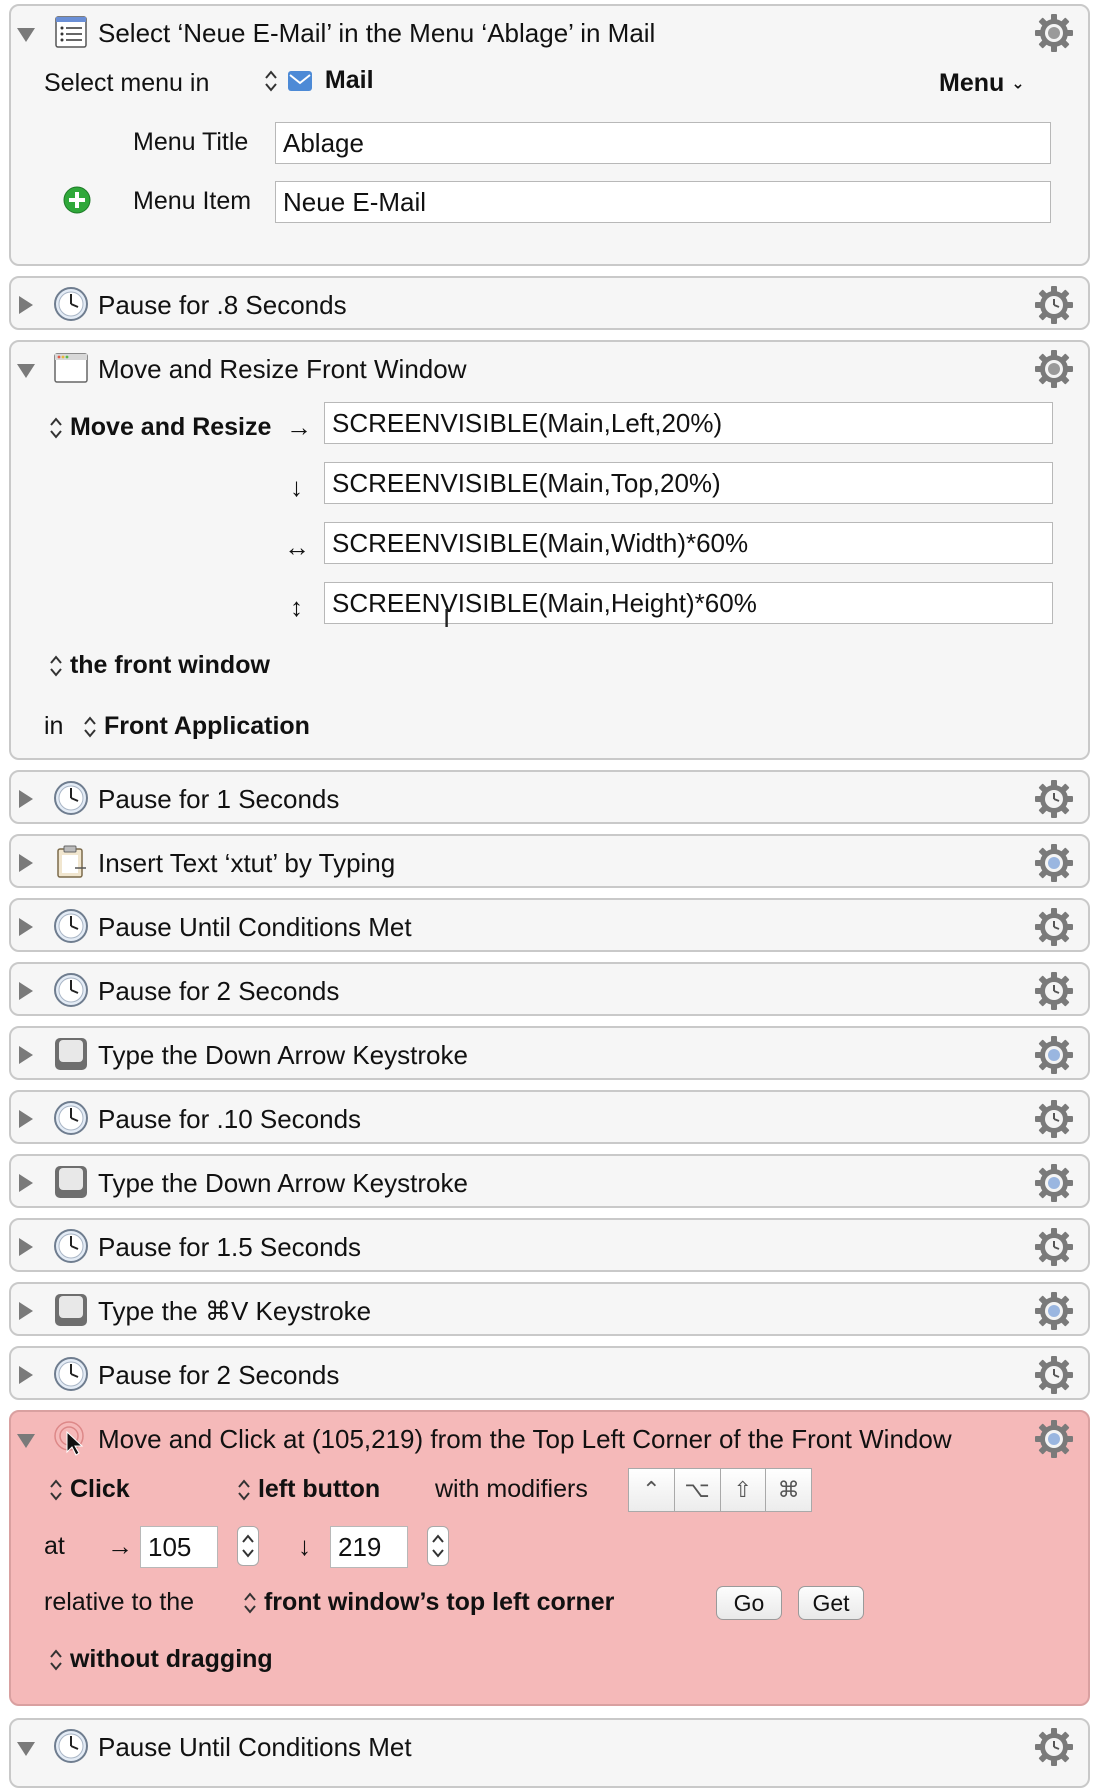 Image resolution: width=1094 pixels, height=1788 pixels. I want to click on y-stepper, so click(438, 1546).